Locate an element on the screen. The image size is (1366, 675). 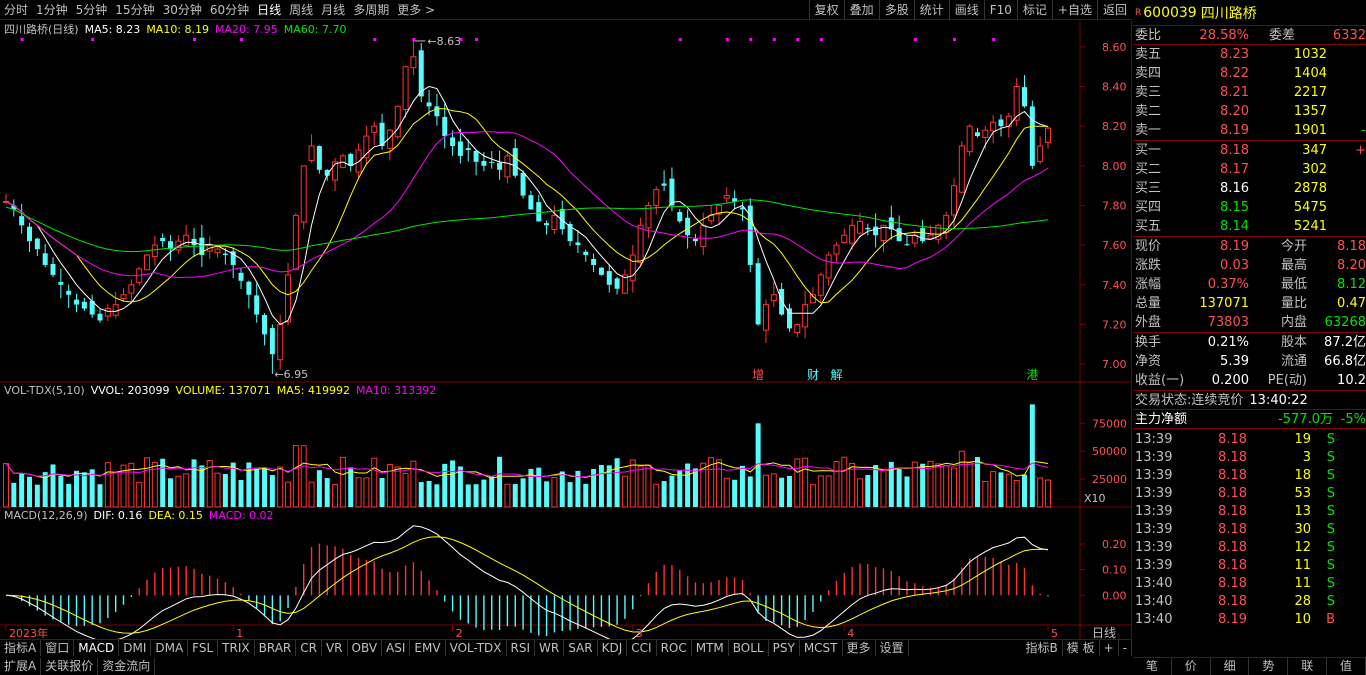
right-footer-tab-1: 价 is located at coordinates (1191, 666).